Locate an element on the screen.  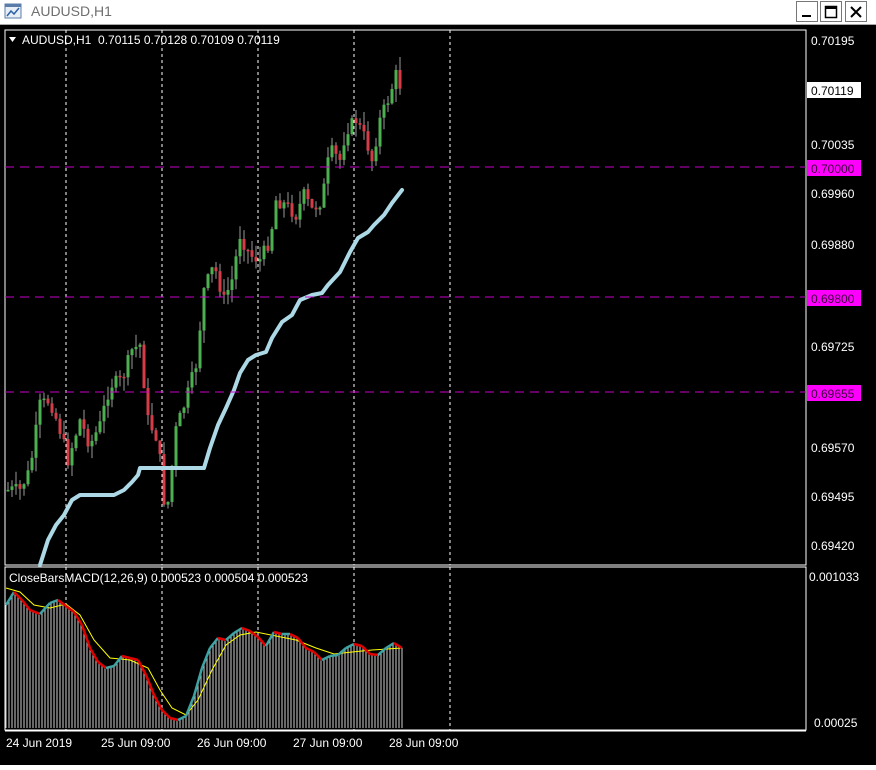
minimize-icon is located at coordinates (806, 15).